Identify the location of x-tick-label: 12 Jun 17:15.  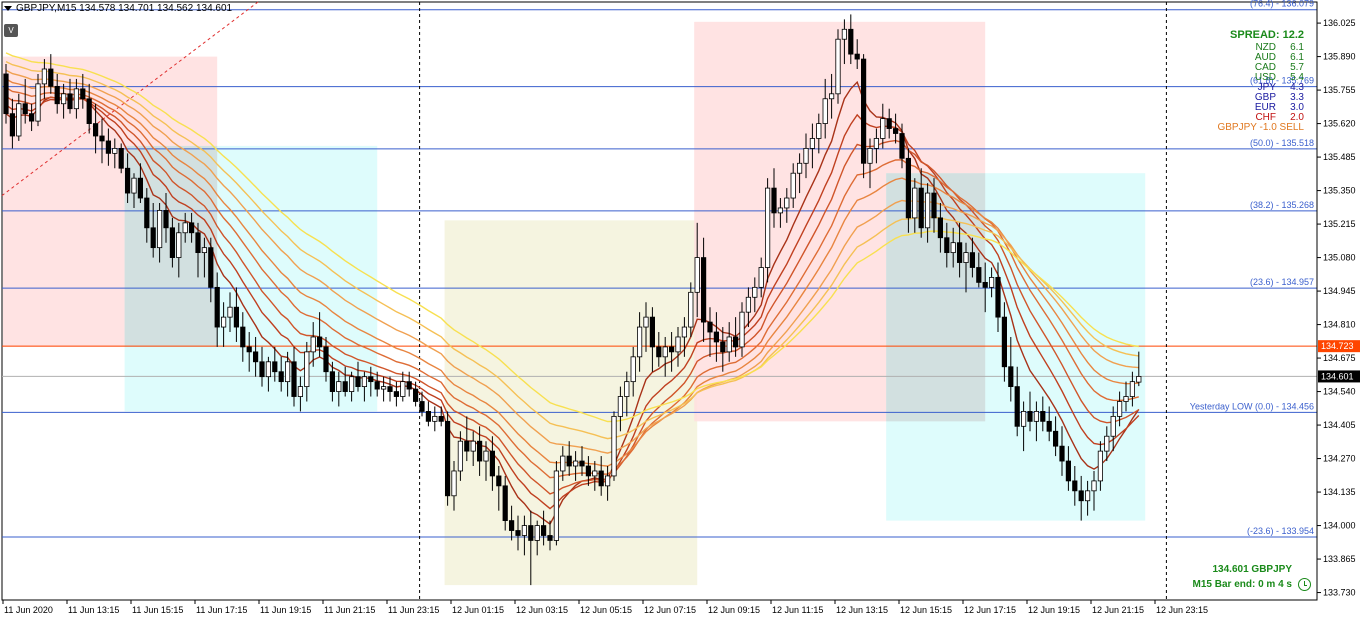
(990, 610).